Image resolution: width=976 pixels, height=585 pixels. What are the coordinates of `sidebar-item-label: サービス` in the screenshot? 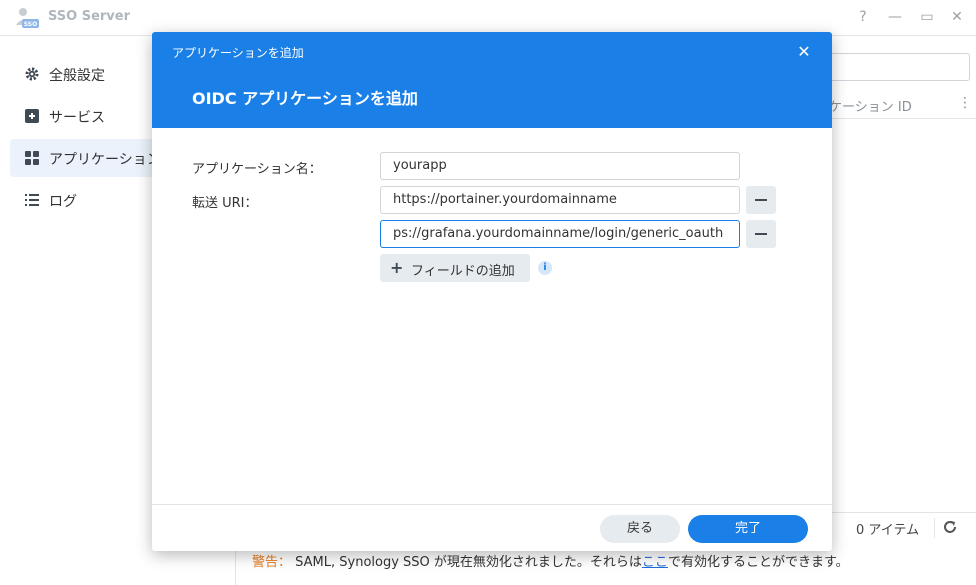 It's located at (77, 118).